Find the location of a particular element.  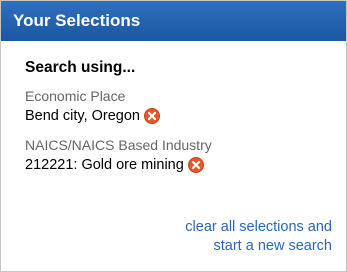

clear-link-line2: start a new search is located at coordinates (272, 246).